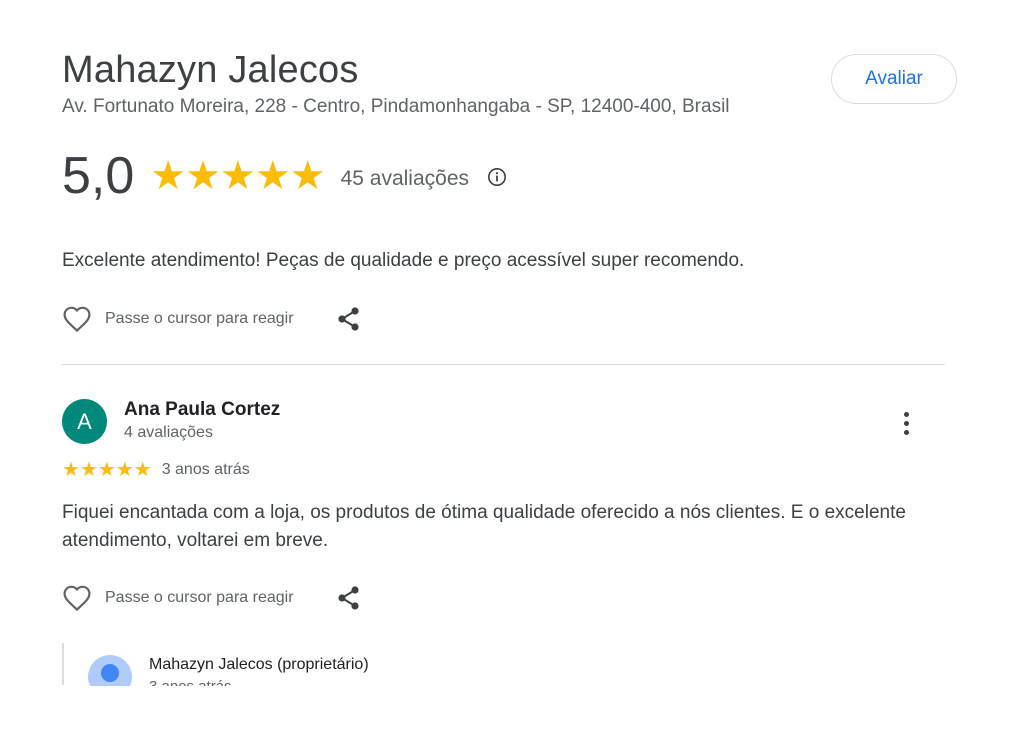 Image resolution: width=1021 pixels, height=736 pixels. I want to click on rating-stars: ★ ★ ★ ★ ★, so click(238, 176).